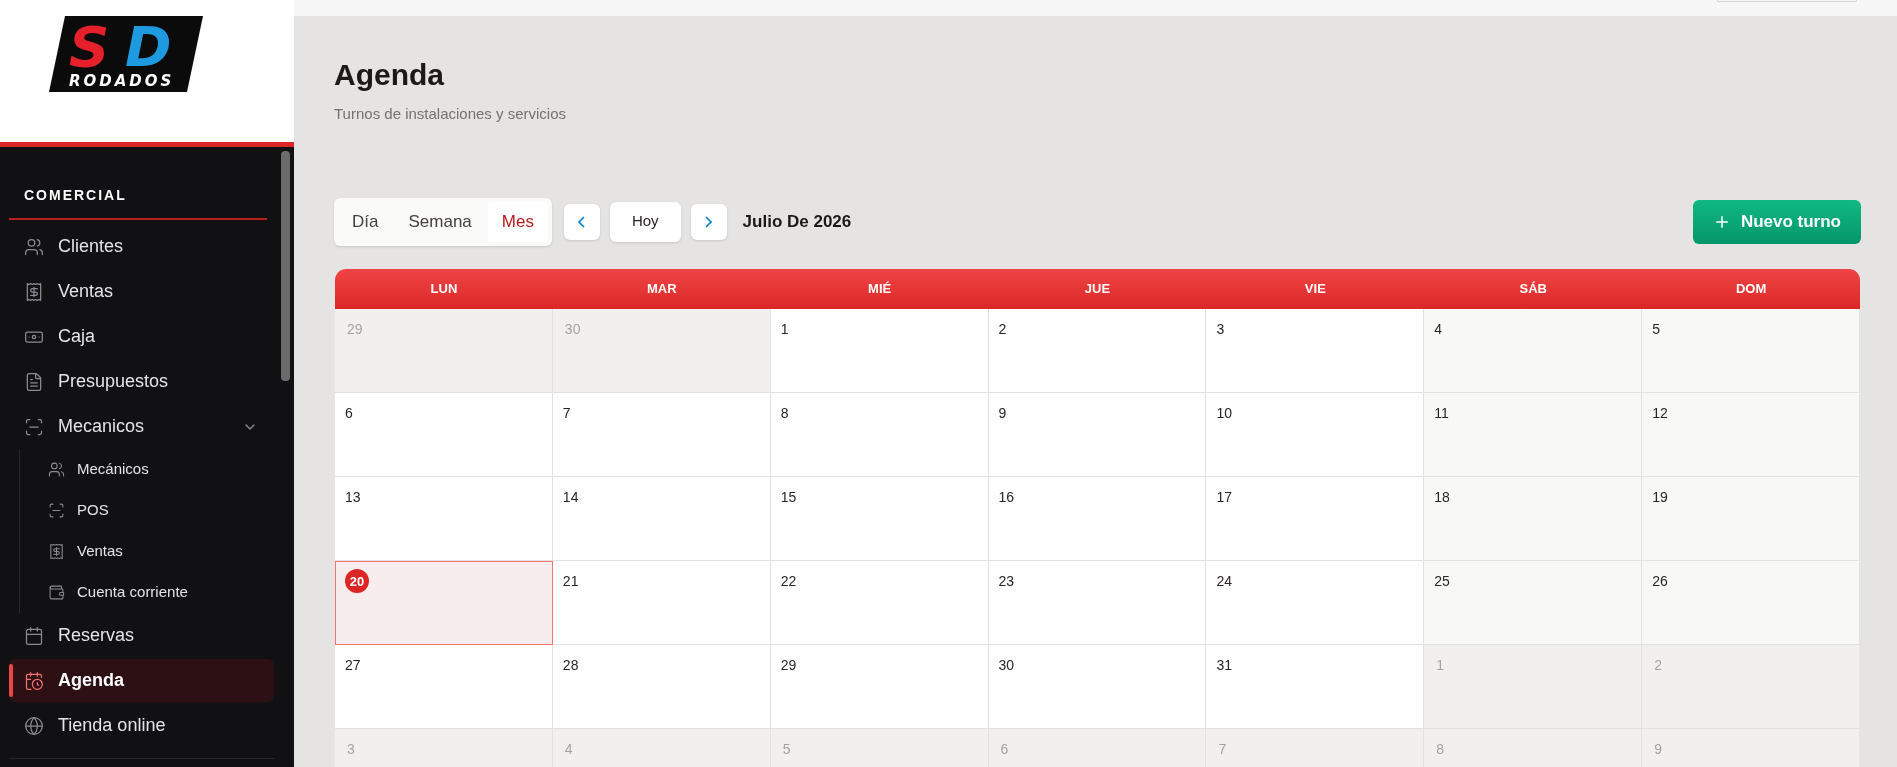  What do you see at coordinates (1315, 350) in the screenshot?
I see `day-cell: 3` at bounding box center [1315, 350].